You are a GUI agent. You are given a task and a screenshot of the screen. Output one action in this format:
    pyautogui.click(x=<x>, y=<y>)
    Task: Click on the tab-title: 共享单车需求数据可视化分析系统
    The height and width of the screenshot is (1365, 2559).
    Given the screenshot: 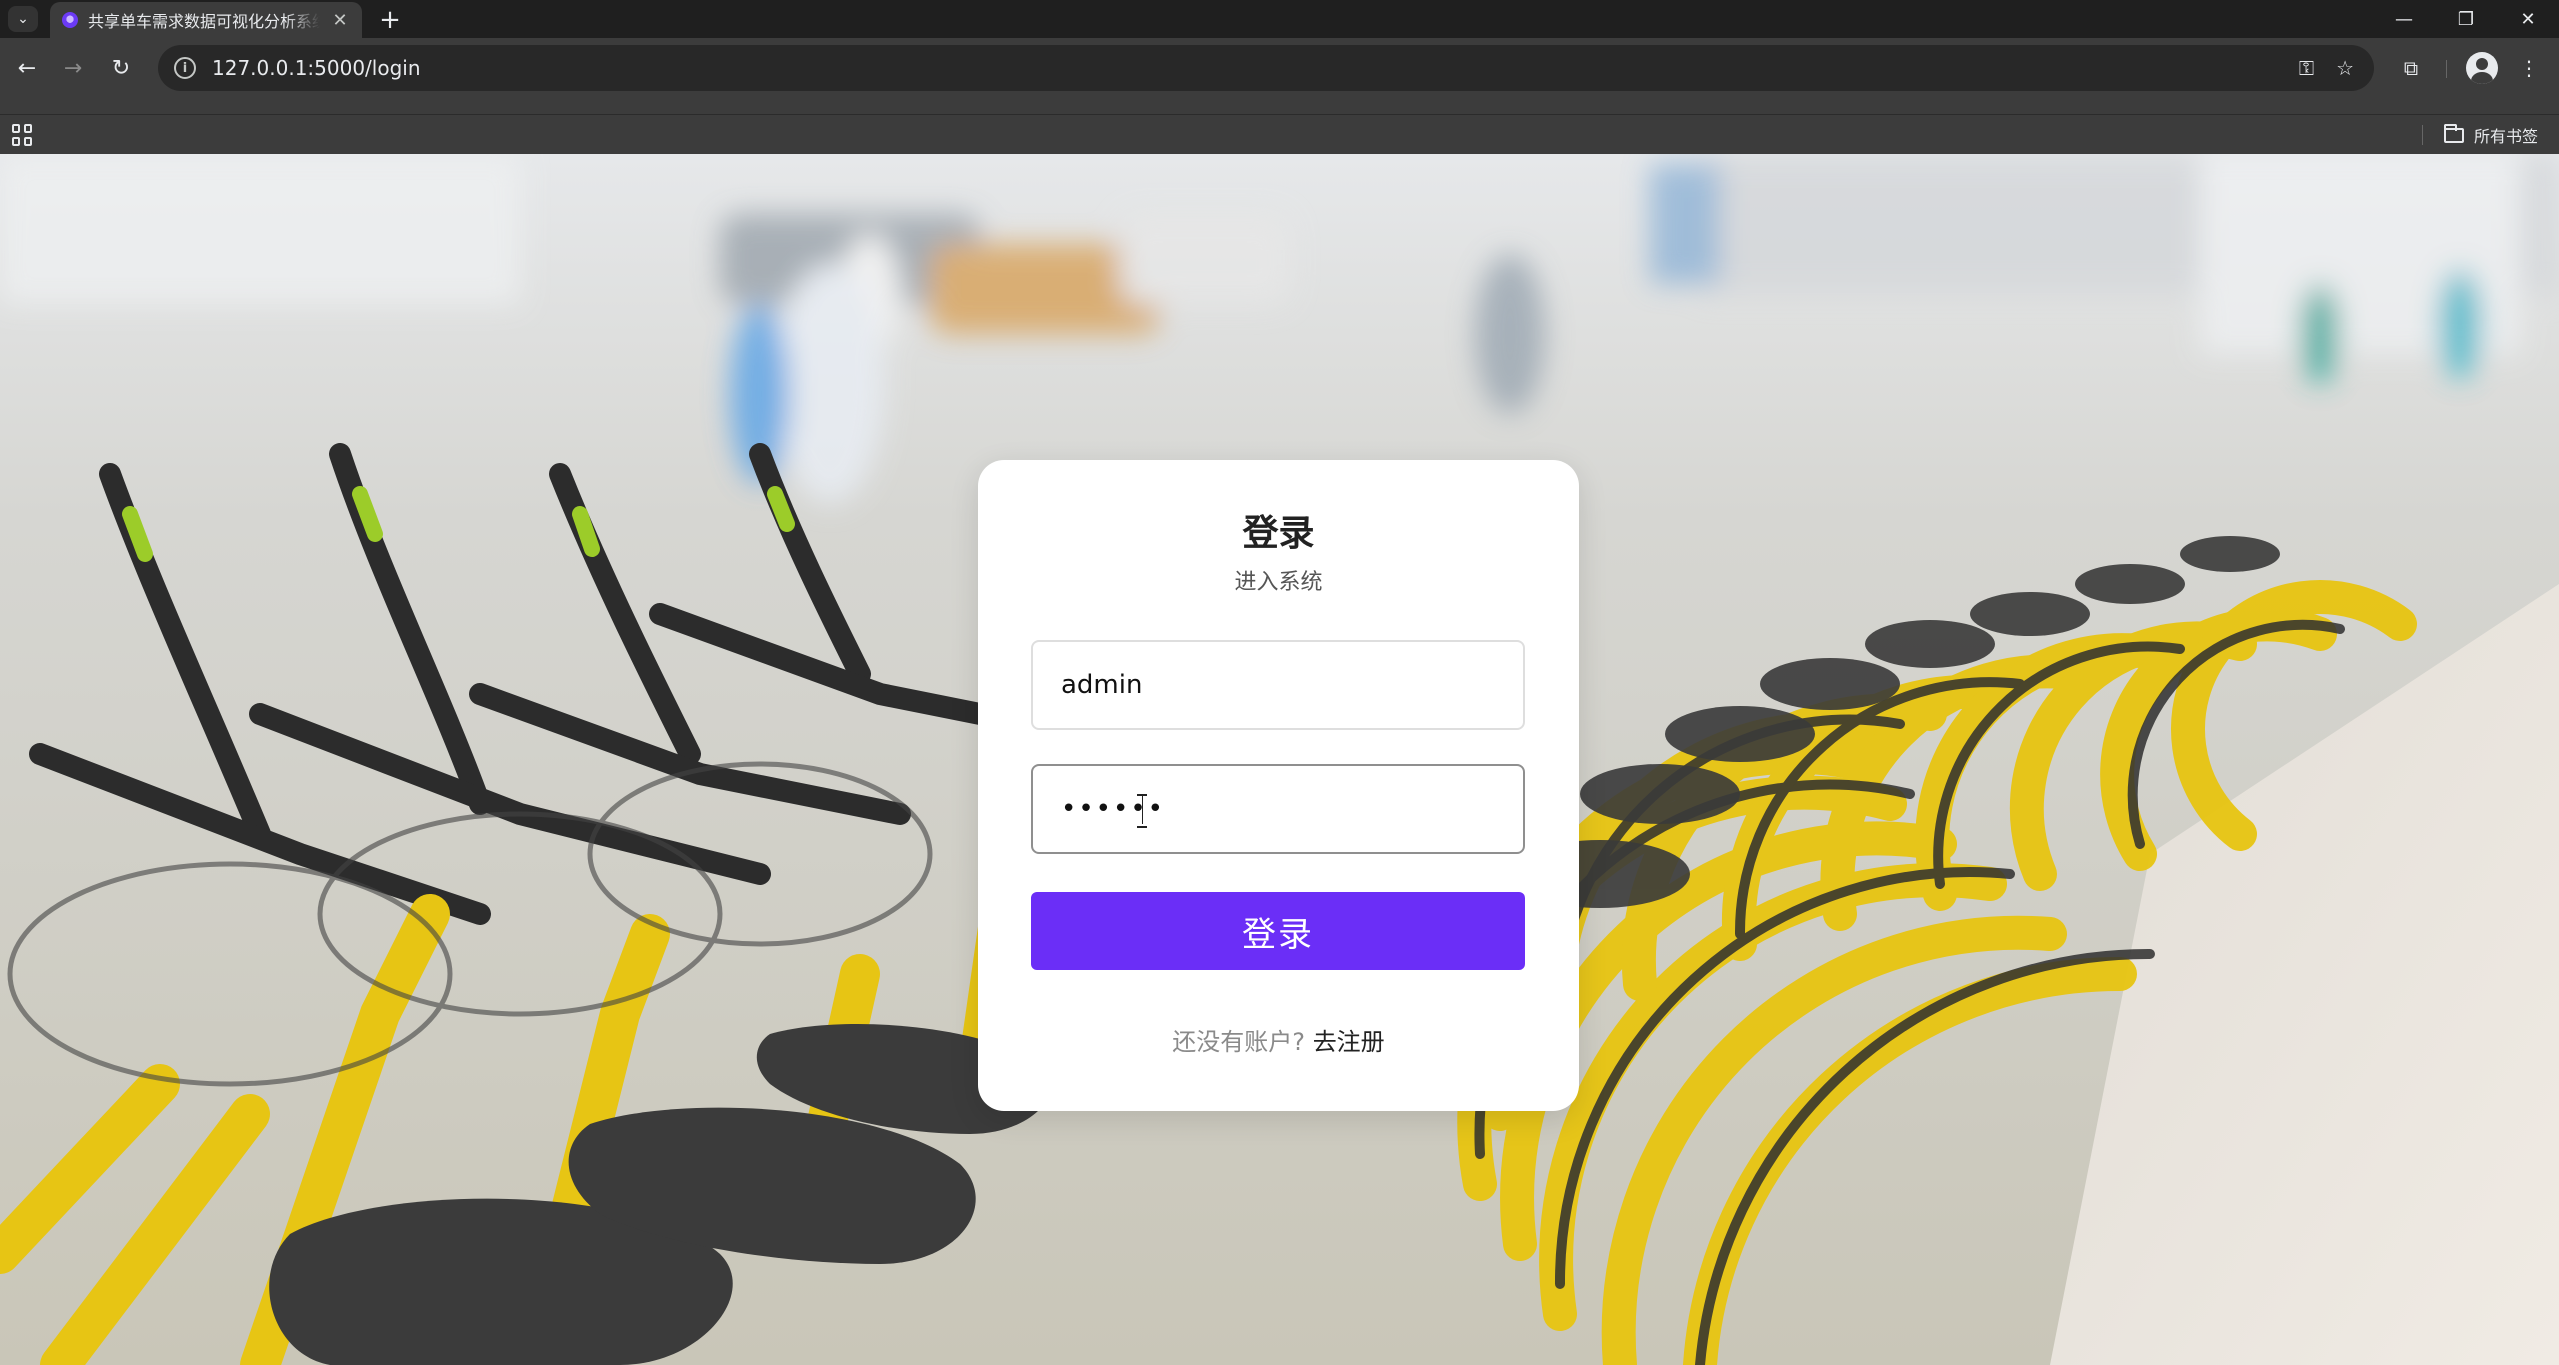 What is the action you would take?
    pyautogui.click(x=204, y=21)
    